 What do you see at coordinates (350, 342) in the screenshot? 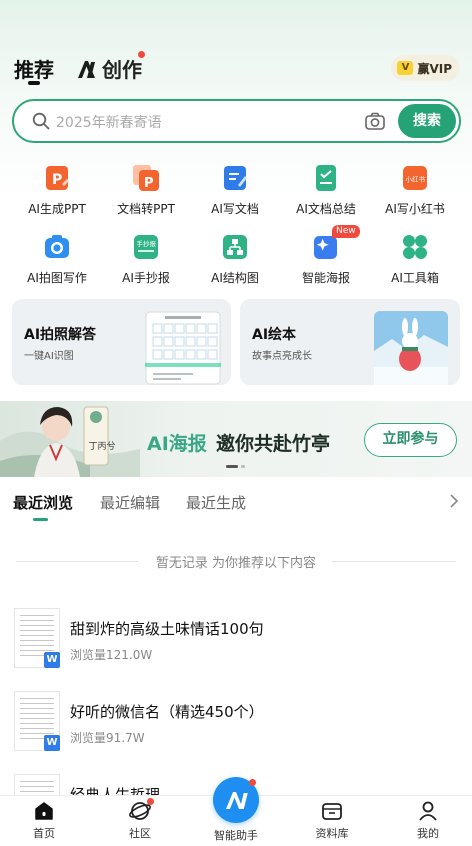
I see `card-picture-book: AI绘本 故事点亮成长` at bounding box center [350, 342].